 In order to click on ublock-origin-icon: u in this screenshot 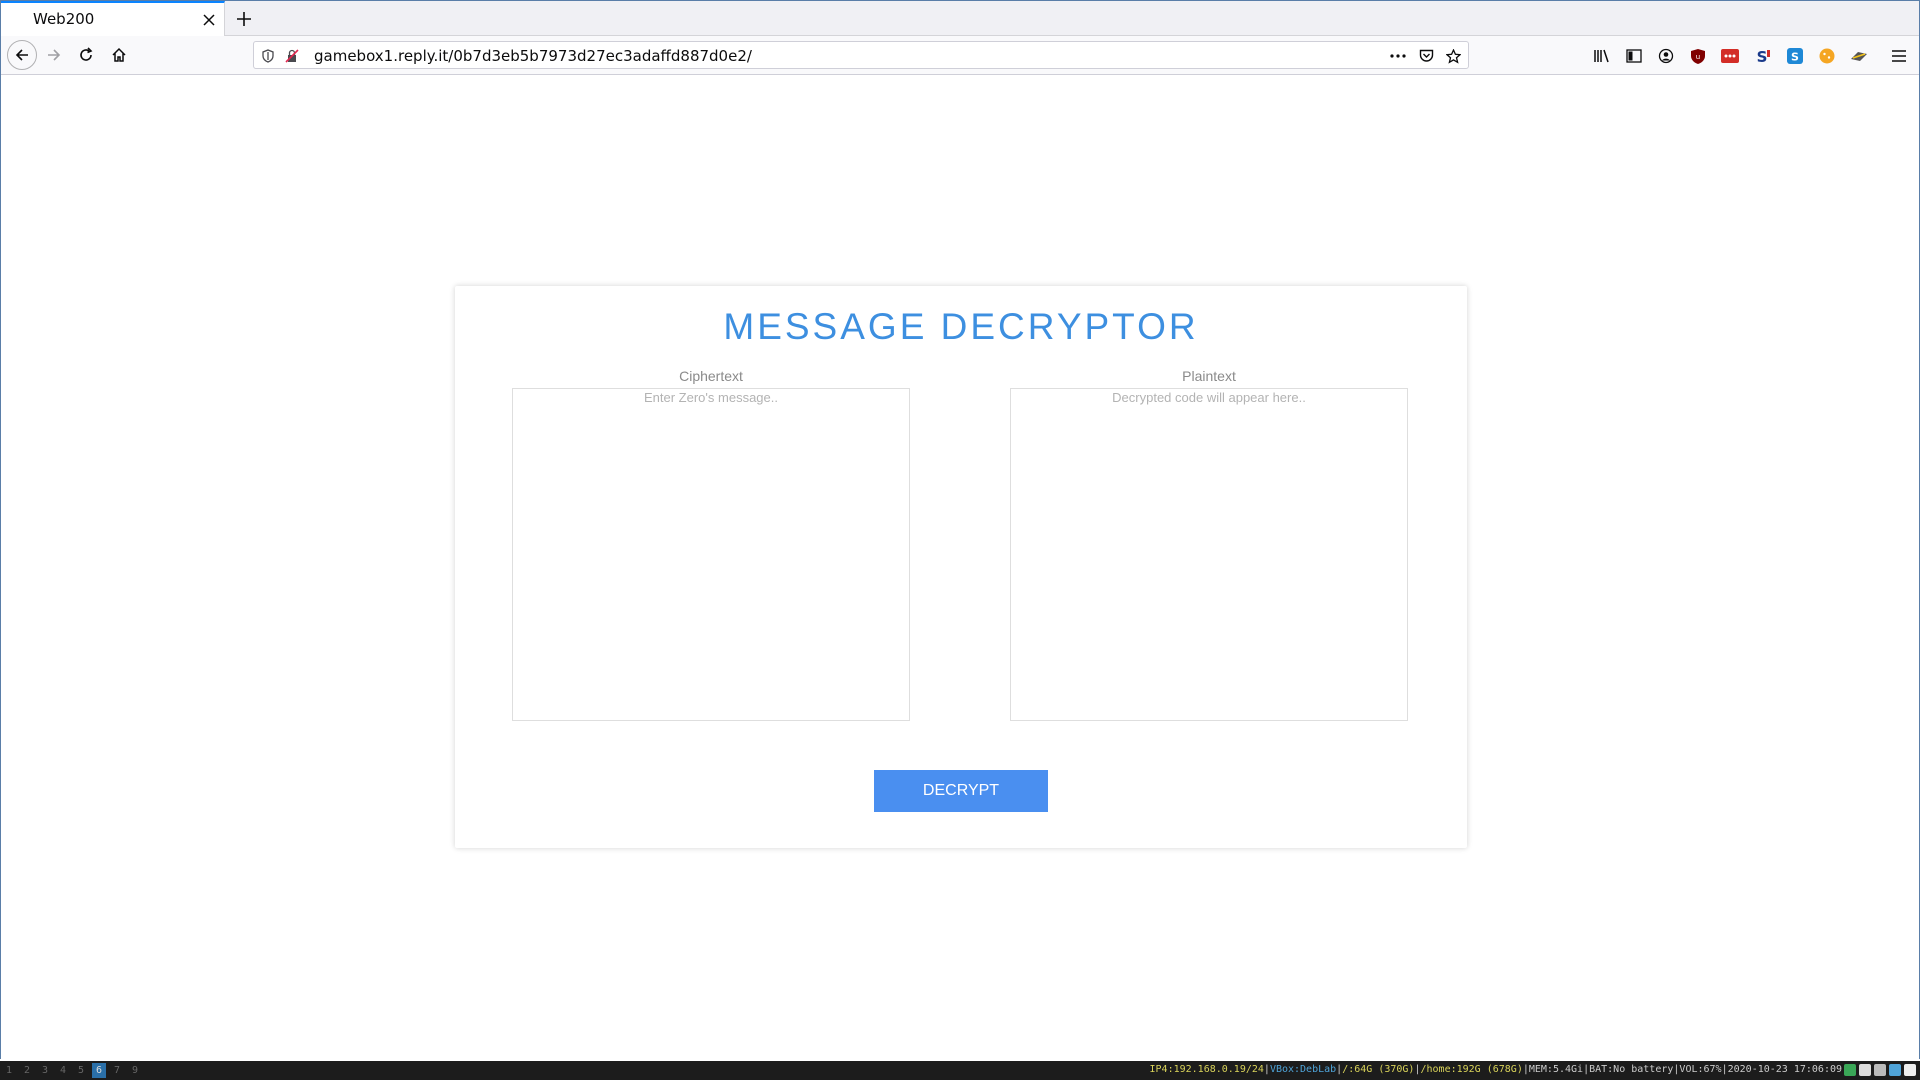, I will do `click(1698, 56)`.